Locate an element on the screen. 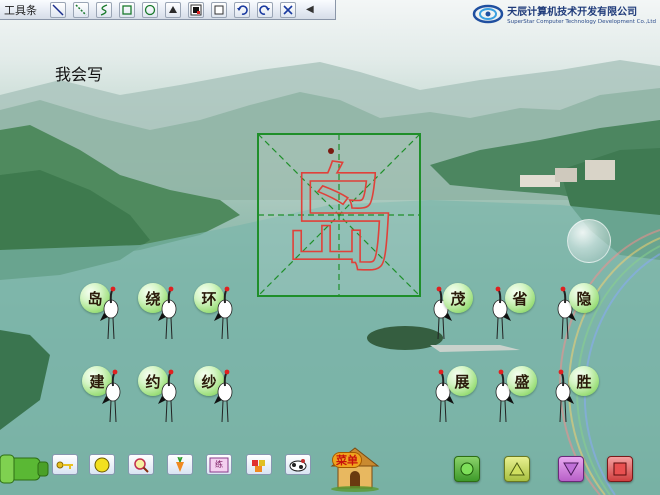 This screenshot has width=660, height=495. stop-square-icon is located at coordinates (620, 469).